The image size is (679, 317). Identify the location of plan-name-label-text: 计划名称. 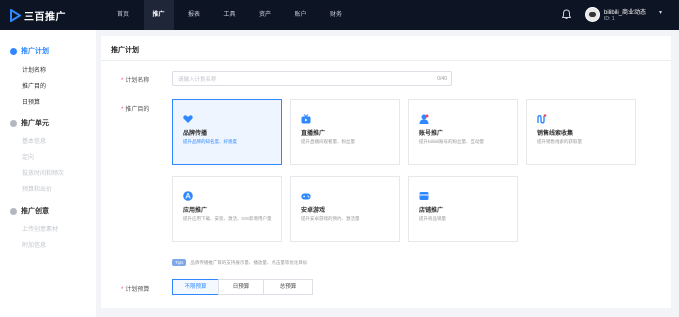
(137, 81).